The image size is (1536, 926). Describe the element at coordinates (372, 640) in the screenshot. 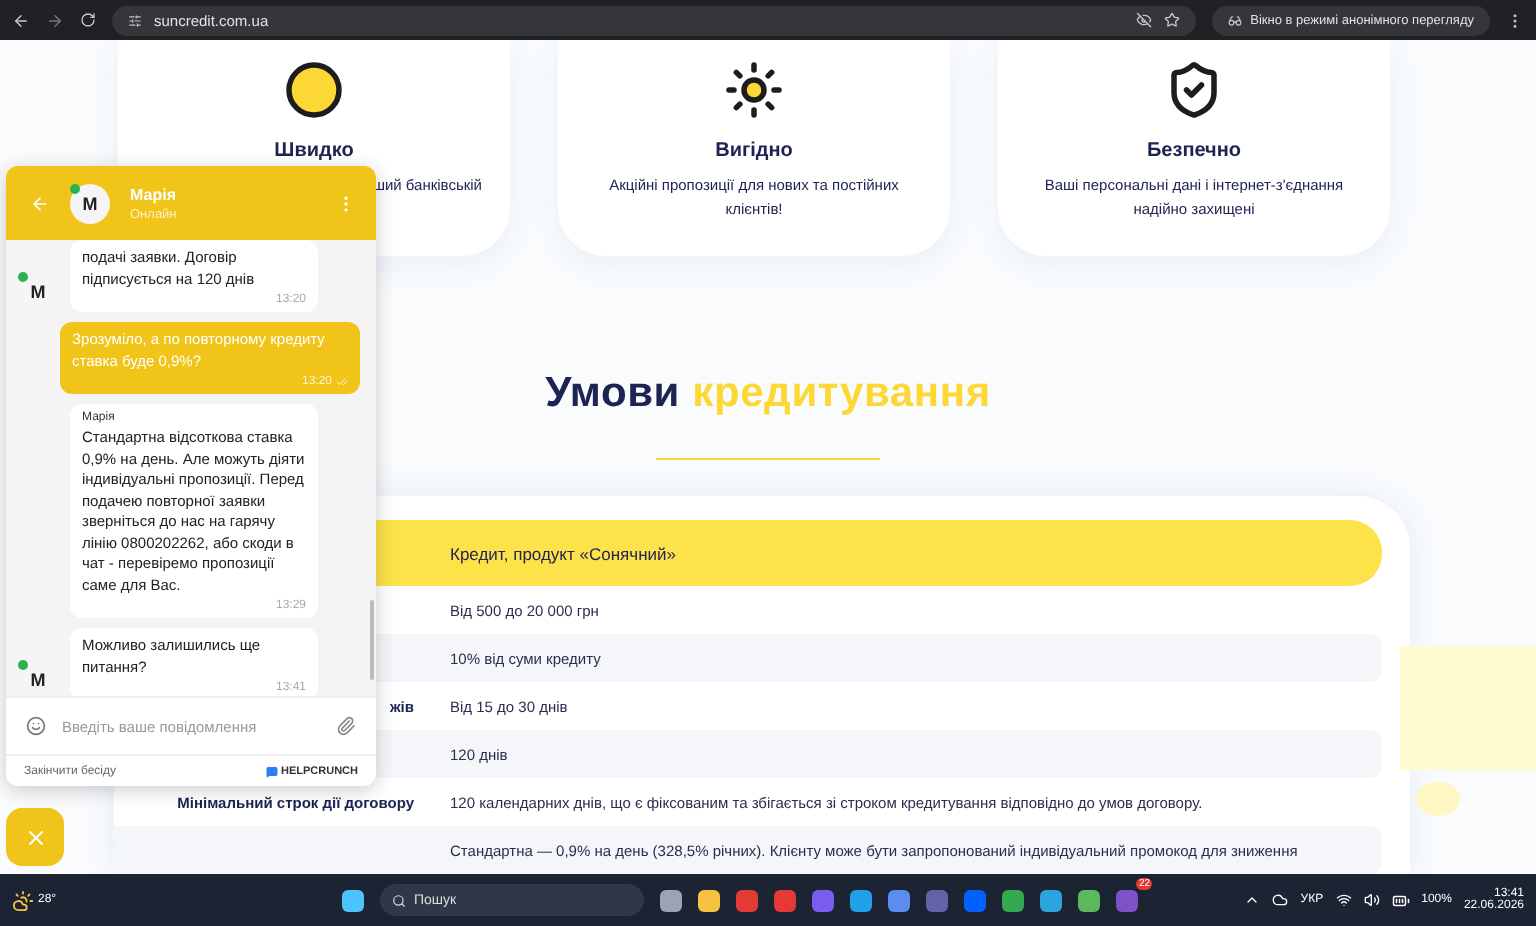

I see `scrollbar` at that location.